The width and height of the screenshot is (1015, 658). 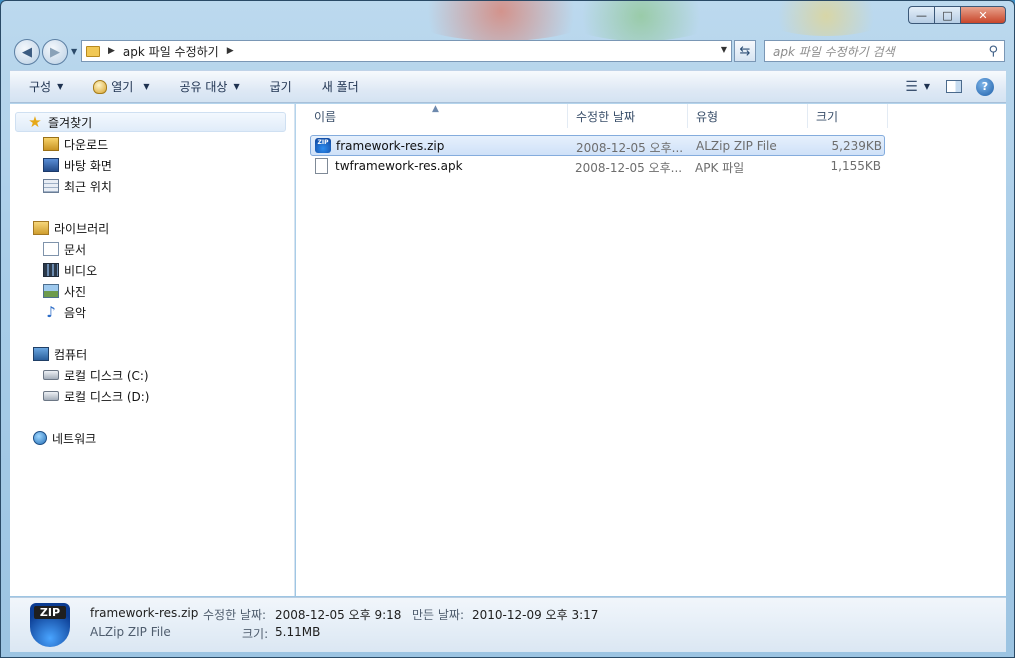 I want to click on file-name: framework-res.zip, so click(x=390, y=146).